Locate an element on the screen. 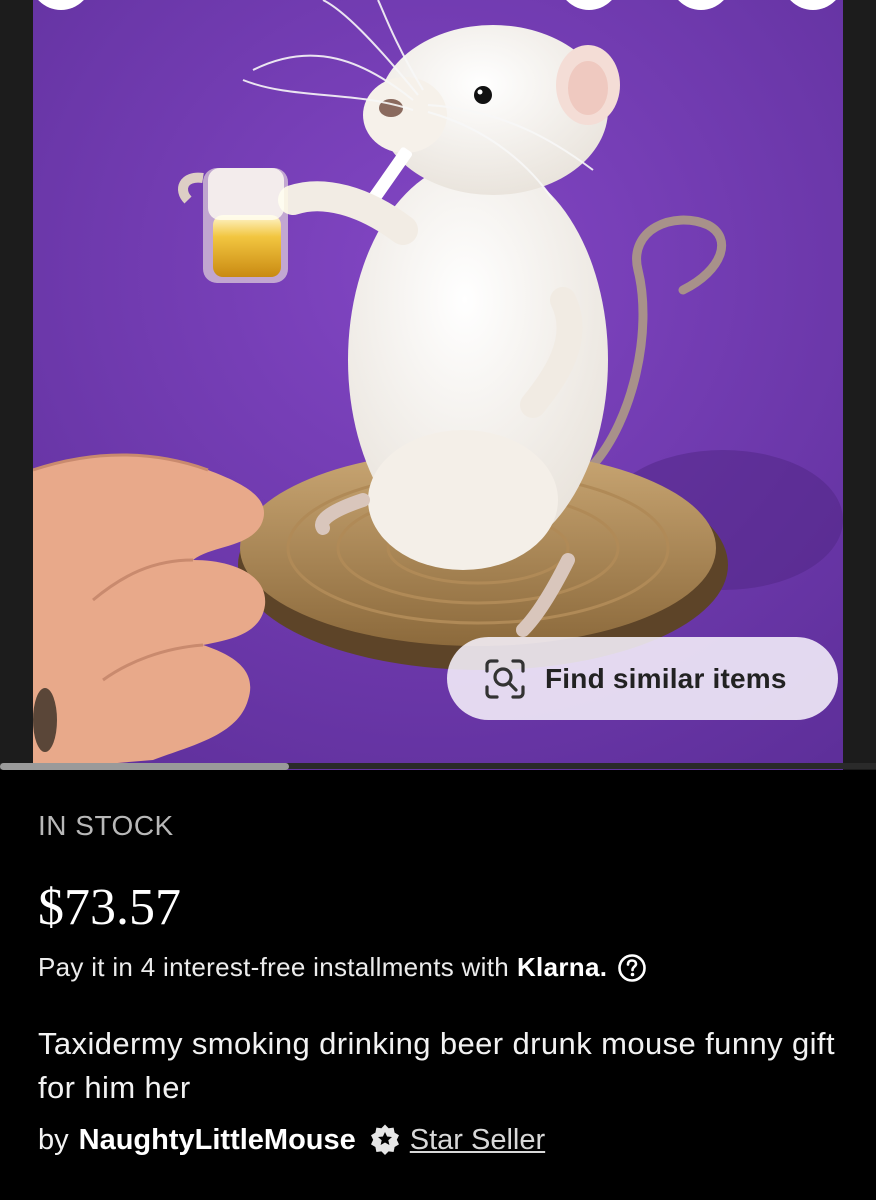 This screenshot has width=876, height=1200. find-similar-items-label: Find similar items is located at coordinates (666, 678).